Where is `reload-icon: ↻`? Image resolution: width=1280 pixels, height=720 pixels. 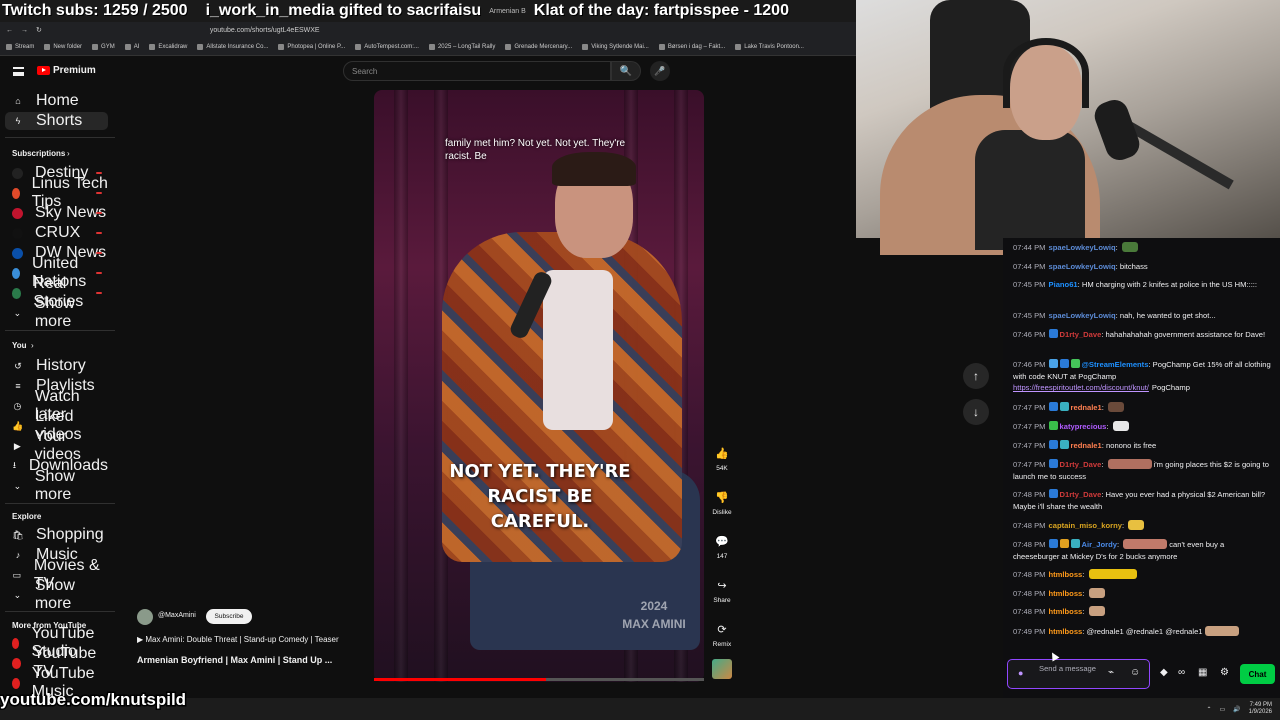 reload-icon: ↻ is located at coordinates (39, 30).